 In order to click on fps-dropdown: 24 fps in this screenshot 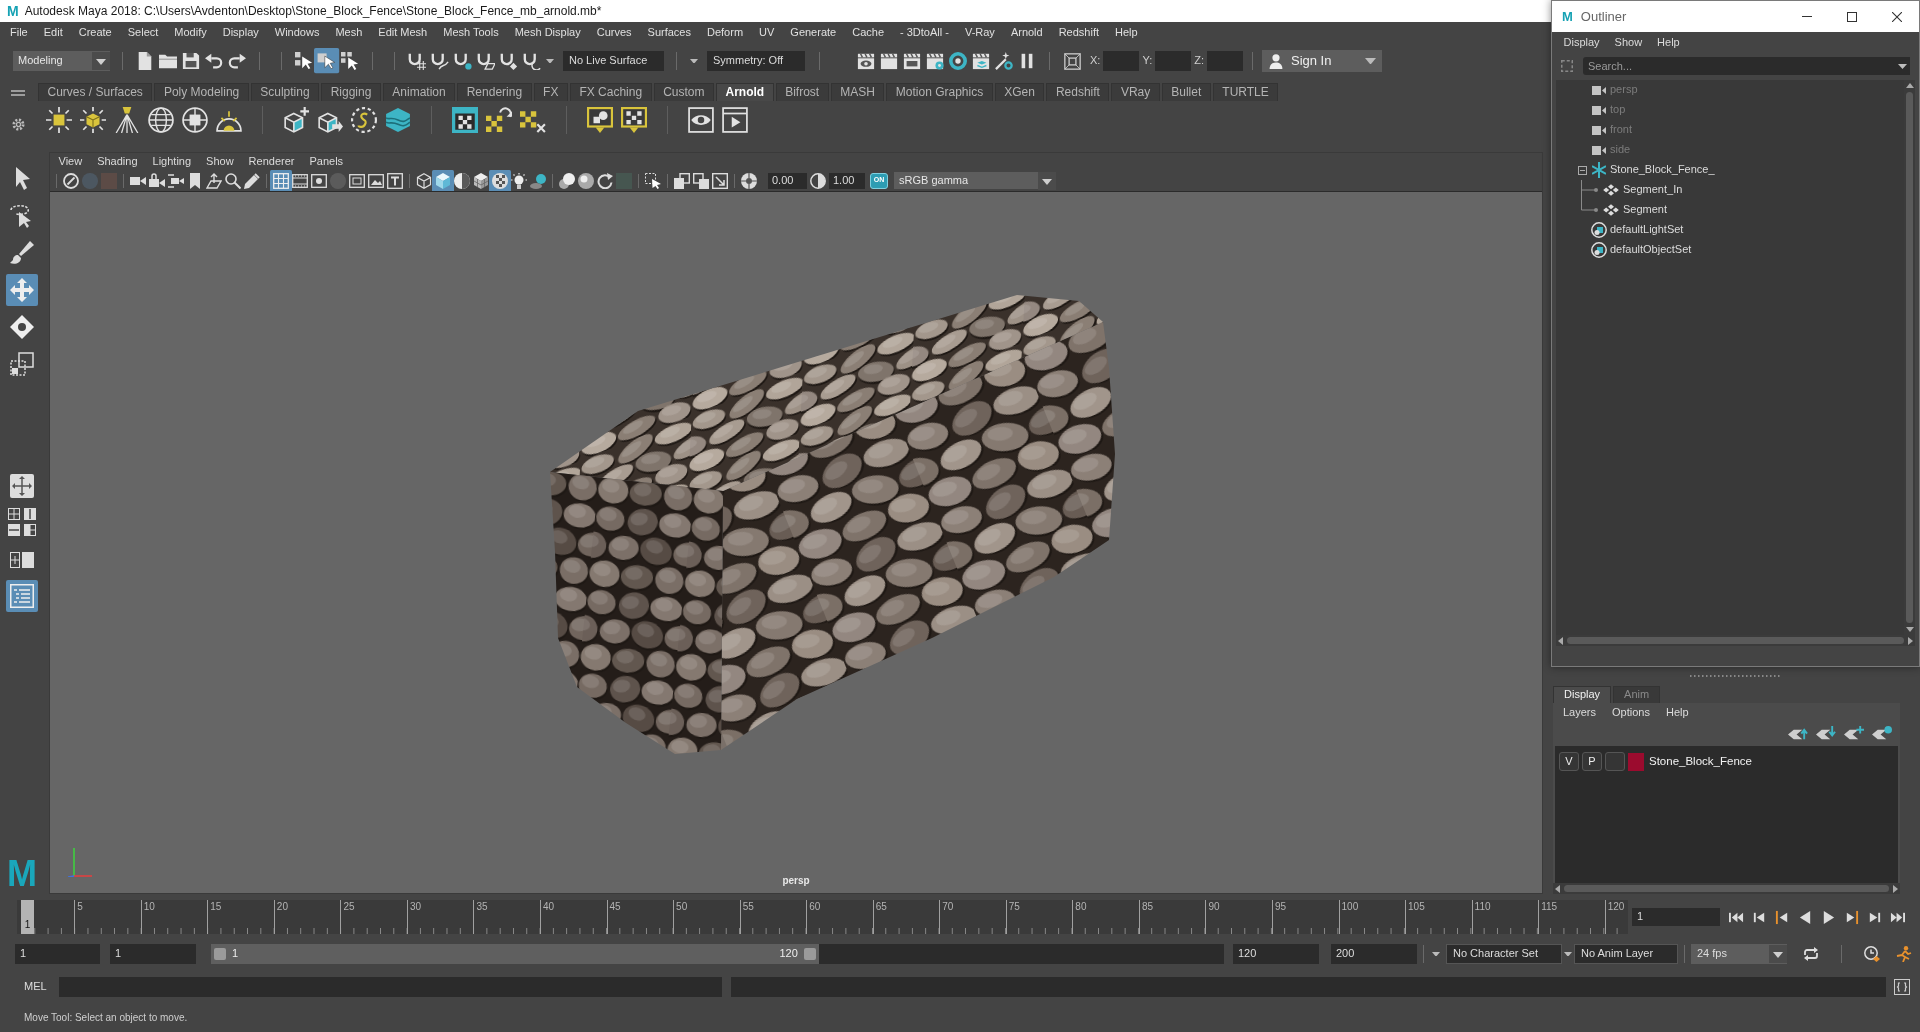, I will do `click(1739, 954)`.